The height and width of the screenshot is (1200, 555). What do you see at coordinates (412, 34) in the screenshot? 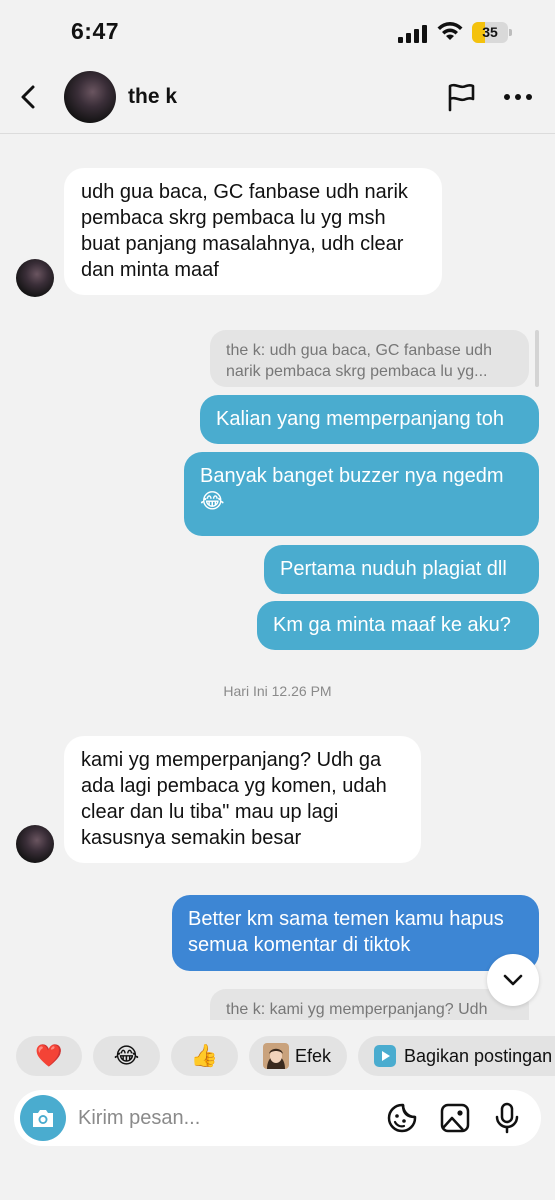
I see `cellular-signal-icon` at bounding box center [412, 34].